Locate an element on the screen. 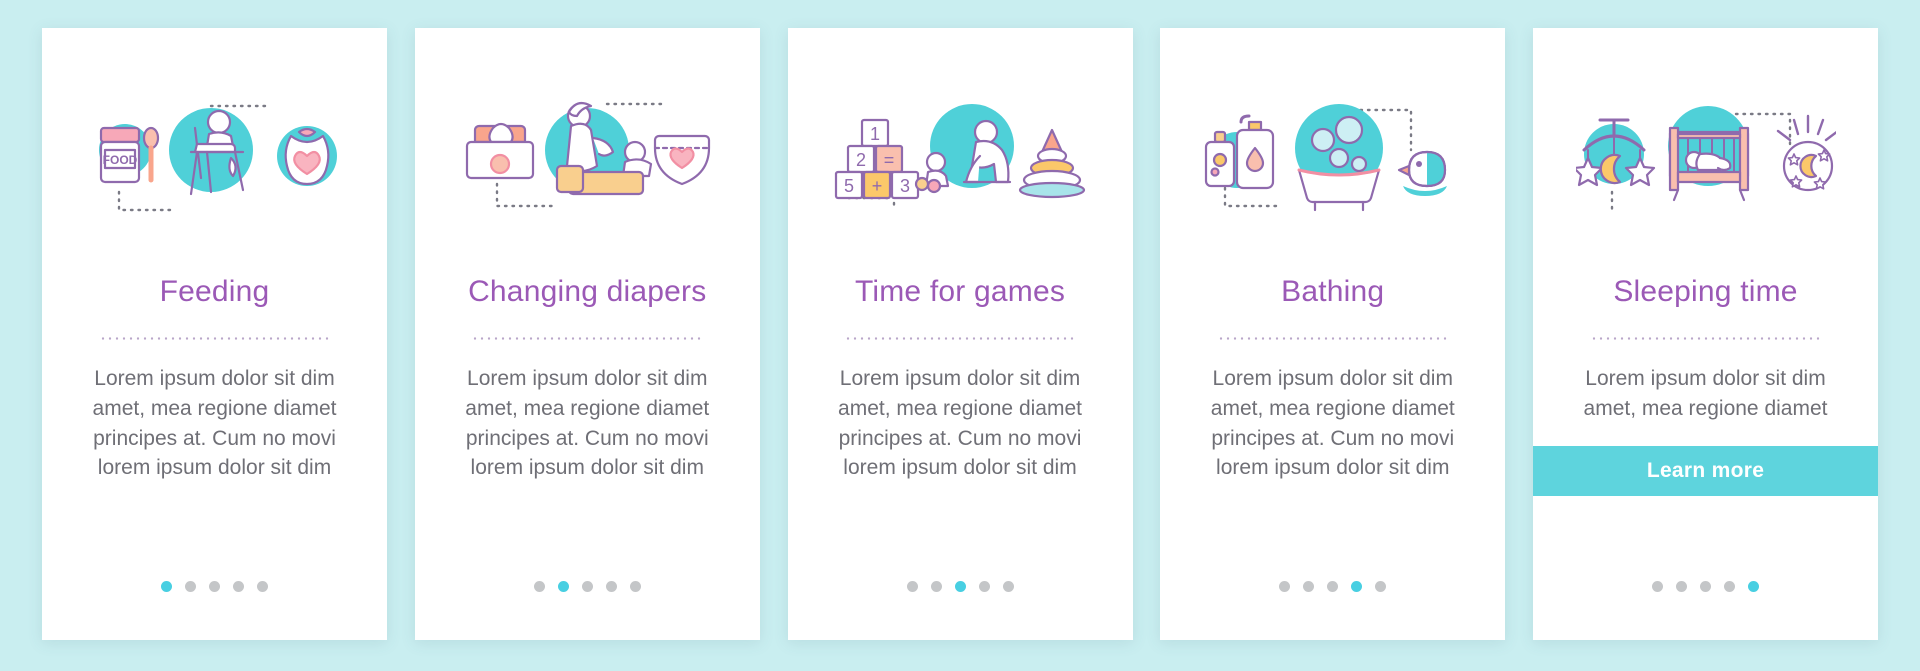  svg-text: 2 is located at coordinates (861, 160).